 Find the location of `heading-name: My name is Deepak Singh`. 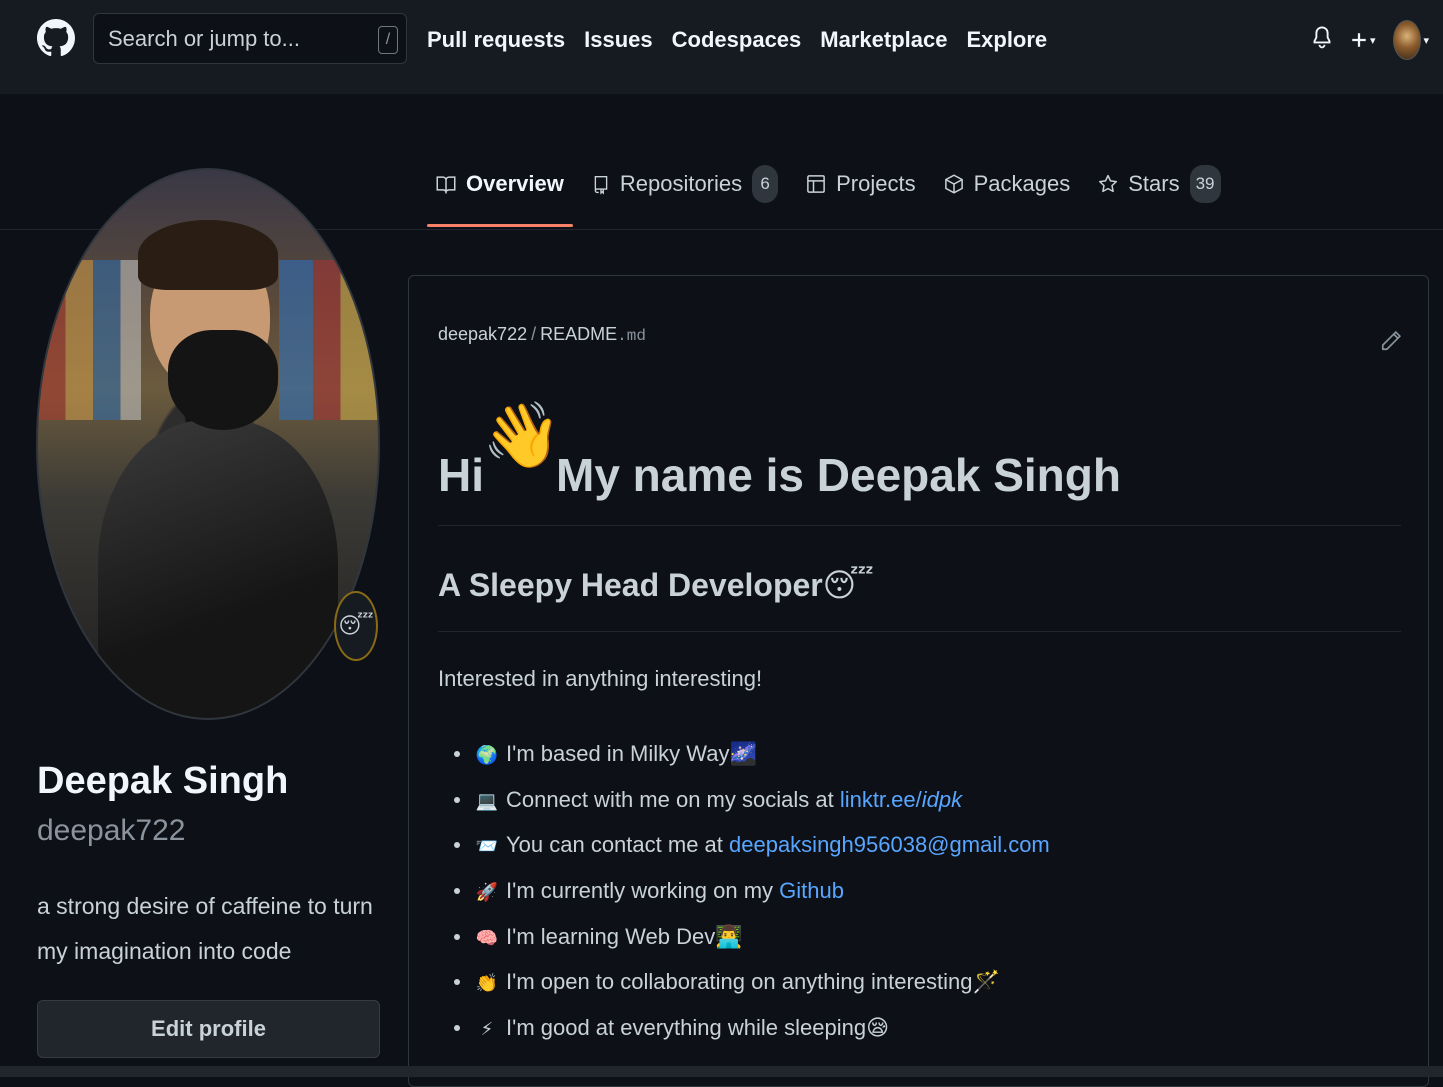

heading-name: My name is Deepak Singh is located at coordinates (838, 475).